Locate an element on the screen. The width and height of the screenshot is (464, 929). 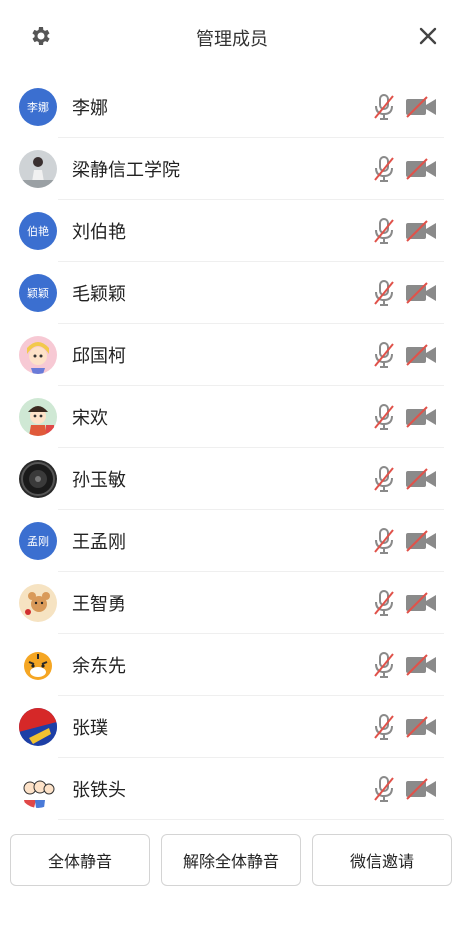
member-row: 张璞 is located at coordinates (232, 727).